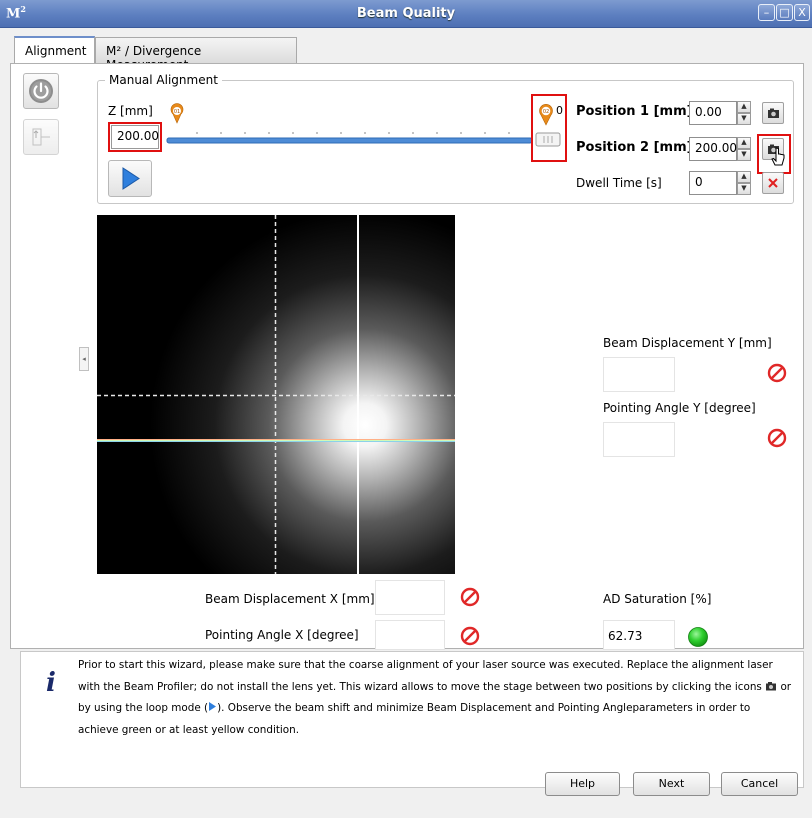 The height and width of the screenshot is (818, 812). I want to click on tab-label: Alignment, so click(56, 51).